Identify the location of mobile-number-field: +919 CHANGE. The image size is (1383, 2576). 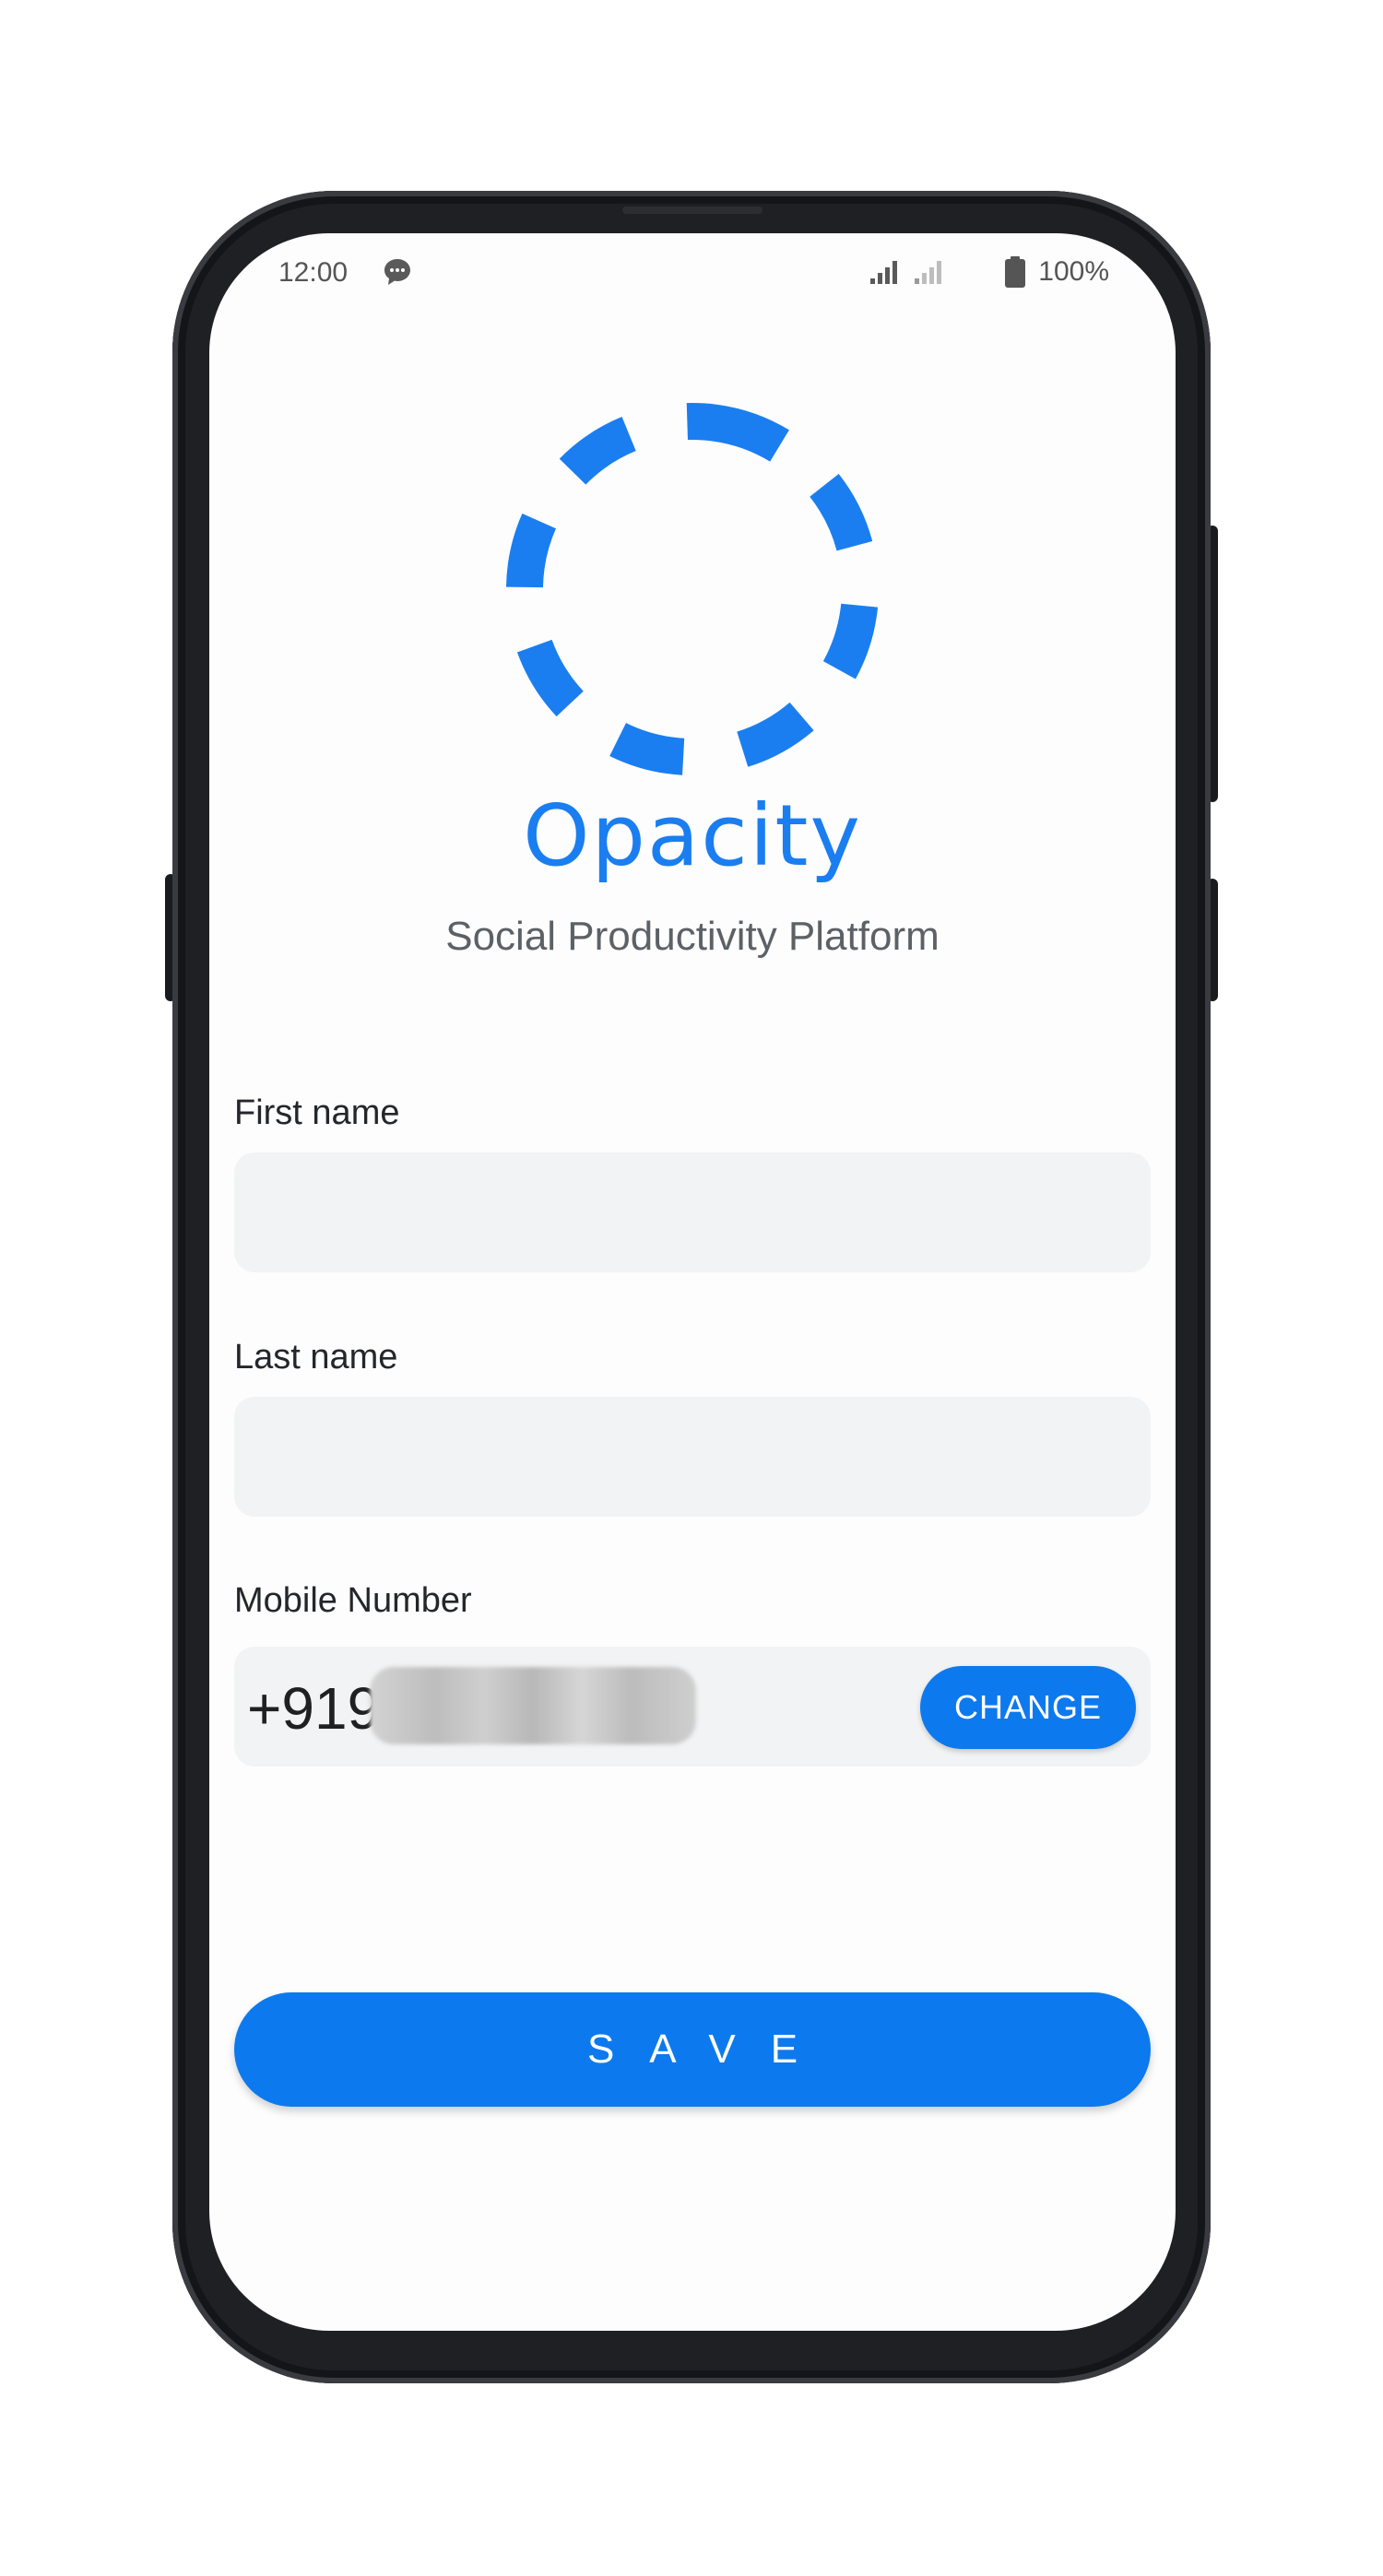
(693, 1707).